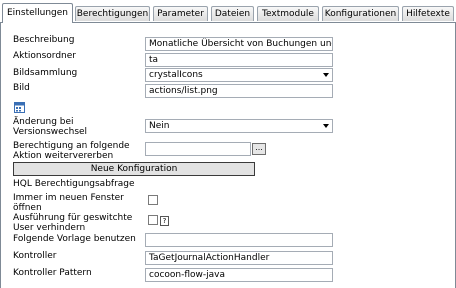  What do you see at coordinates (45, 73) in the screenshot?
I see `bildsammlung-label: Bildsammlung` at bounding box center [45, 73].